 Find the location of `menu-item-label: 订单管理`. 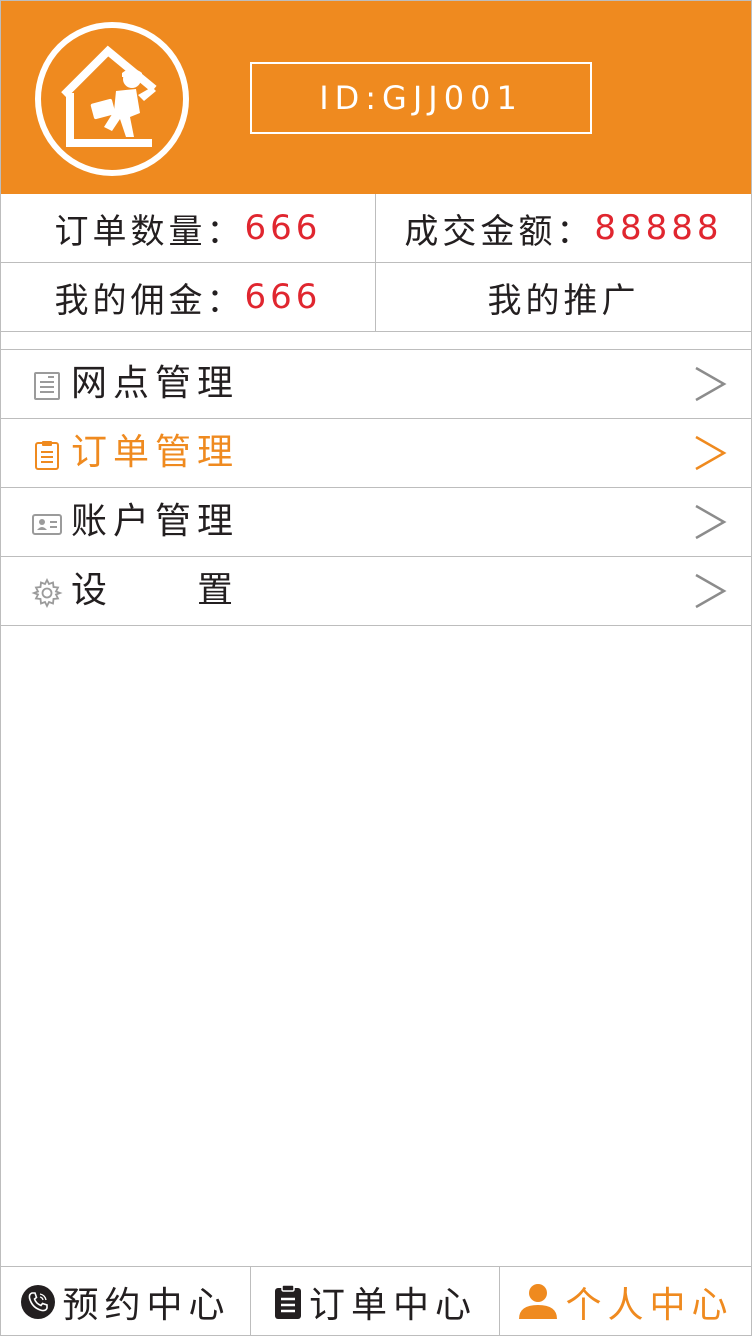

menu-item-label: 订单管理 is located at coordinates (155, 452).